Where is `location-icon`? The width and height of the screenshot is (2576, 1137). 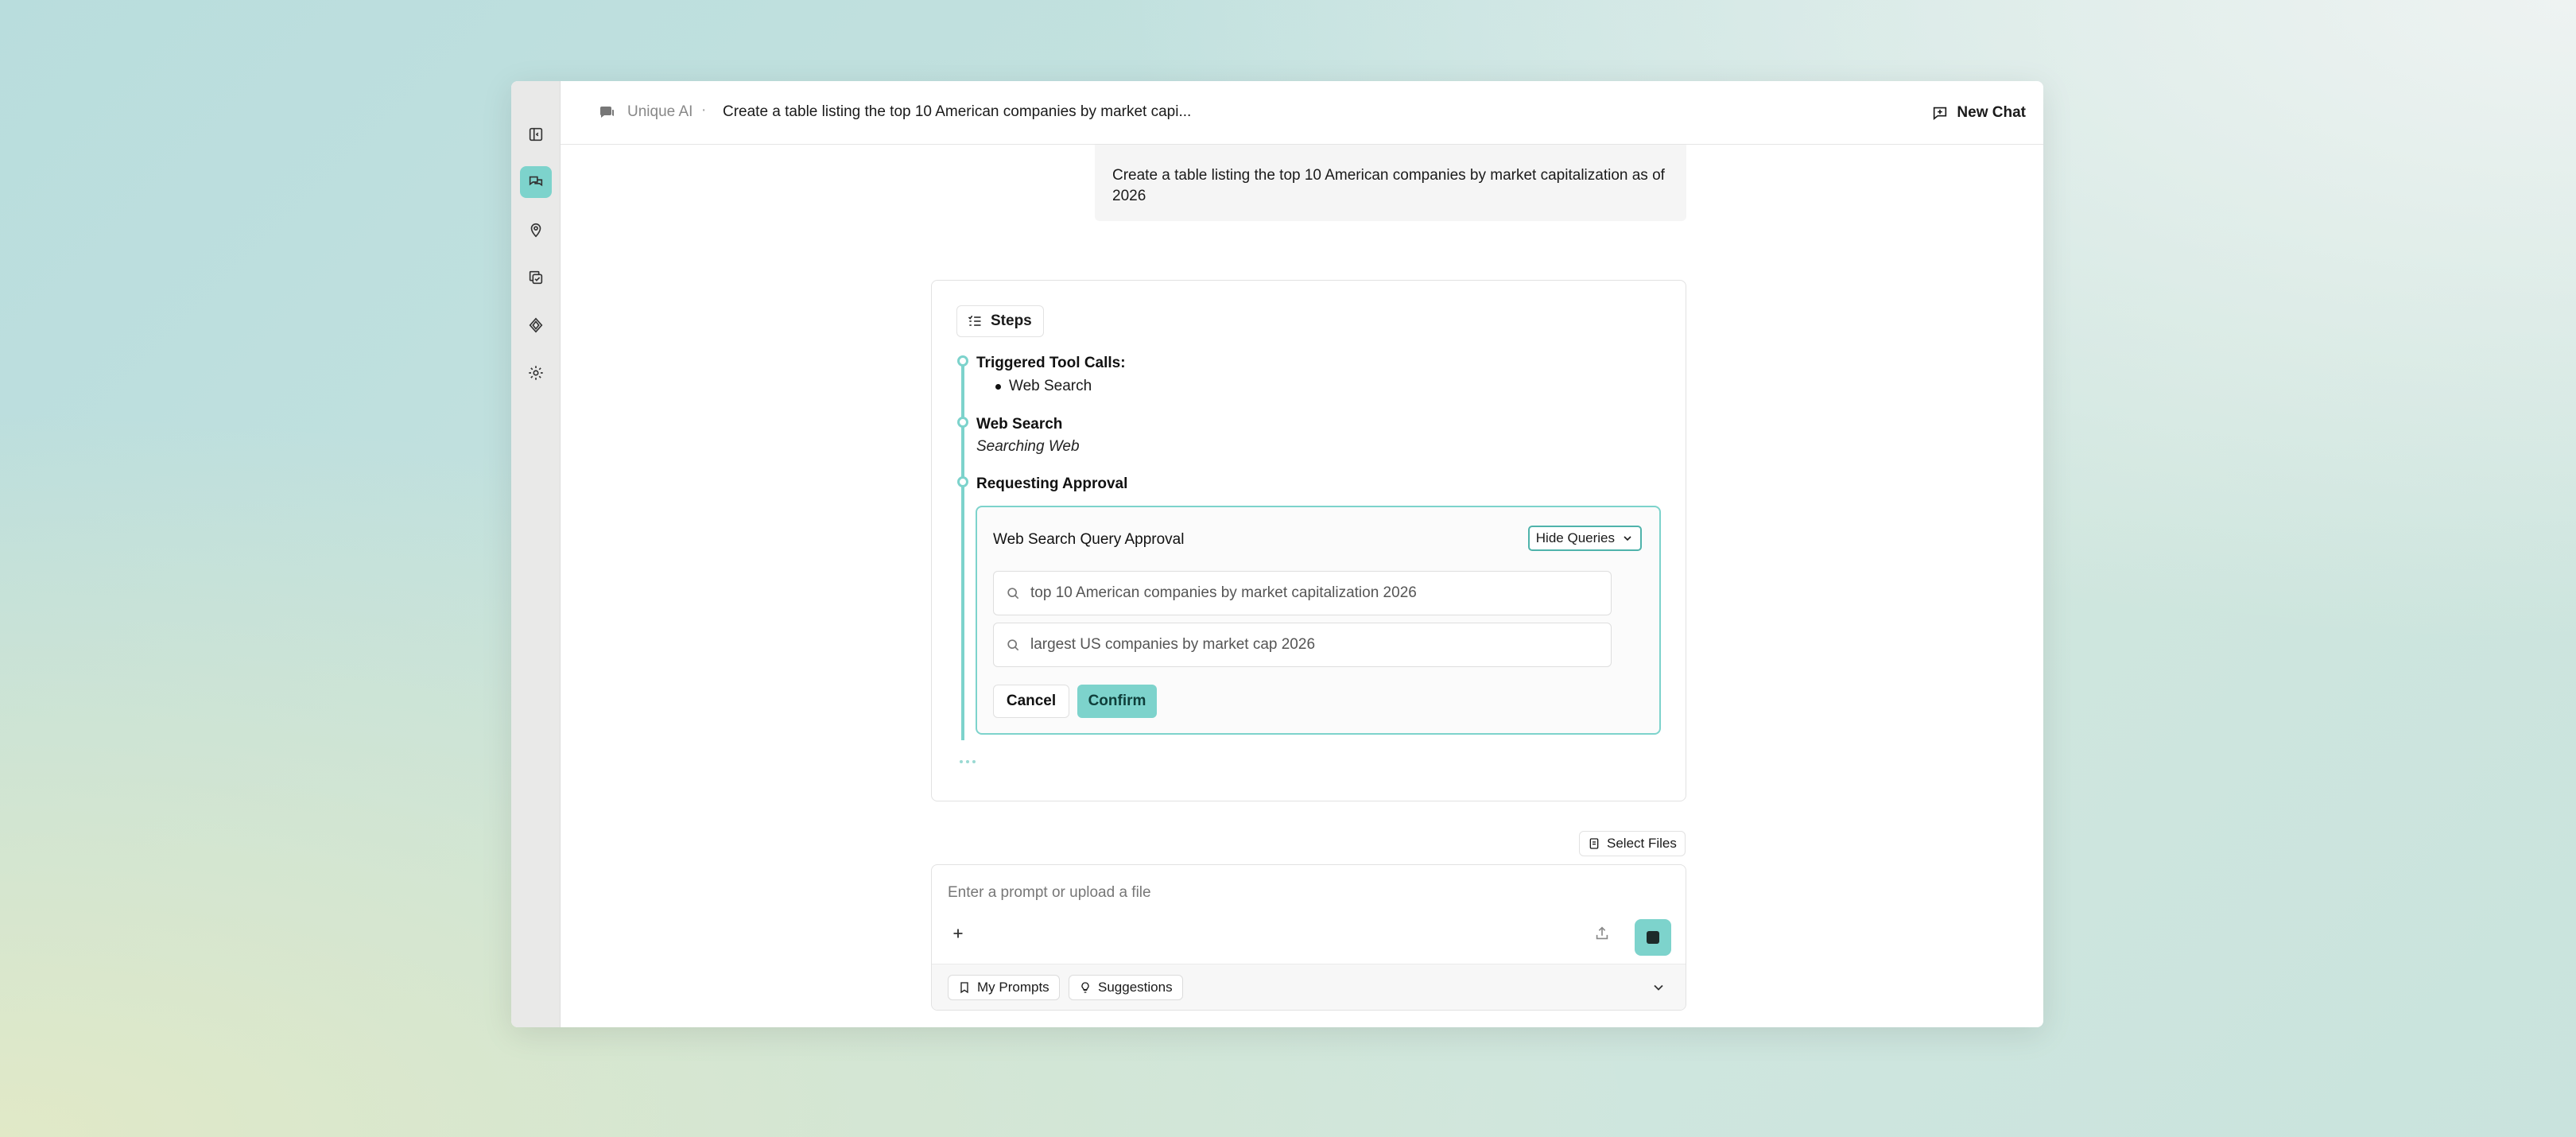
location-icon is located at coordinates (535, 230).